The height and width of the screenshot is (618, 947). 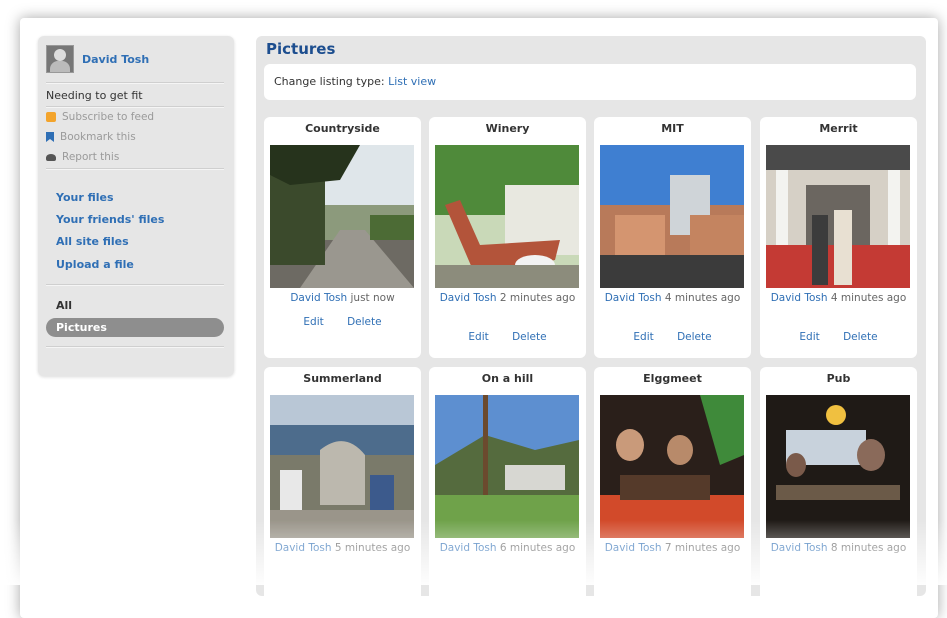 What do you see at coordinates (100, 117) in the screenshot?
I see `subscribe-feed-link: Subscribe to feed` at bounding box center [100, 117].